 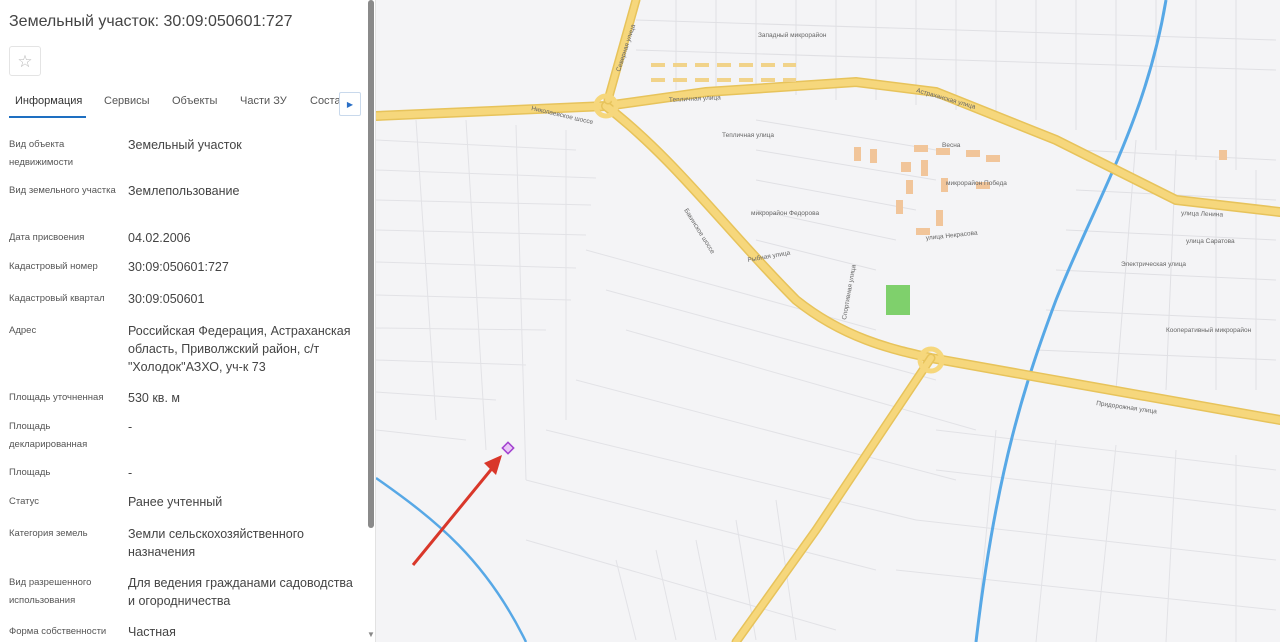 What do you see at coordinates (23, 330) in the screenshot?
I see `row-label: Адрес` at bounding box center [23, 330].